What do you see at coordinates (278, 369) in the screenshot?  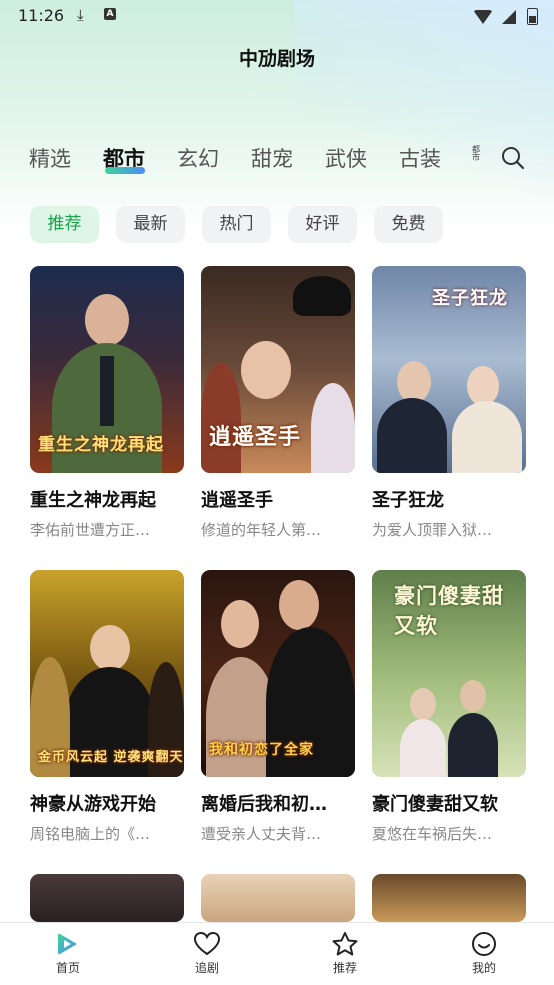 I see `drama-poster: 逍遥圣手` at bounding box center [278, 369].